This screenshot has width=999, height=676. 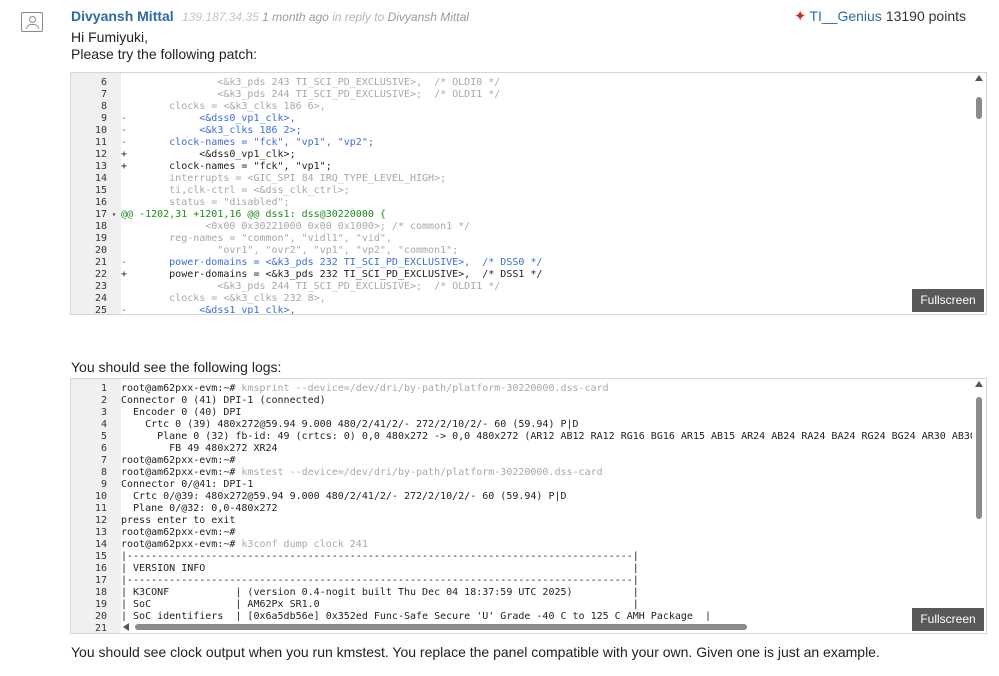 What do you see at coordinates (100, 616) in the screenshot?
I see `line-number: 20` at bounding box center [100, 616].